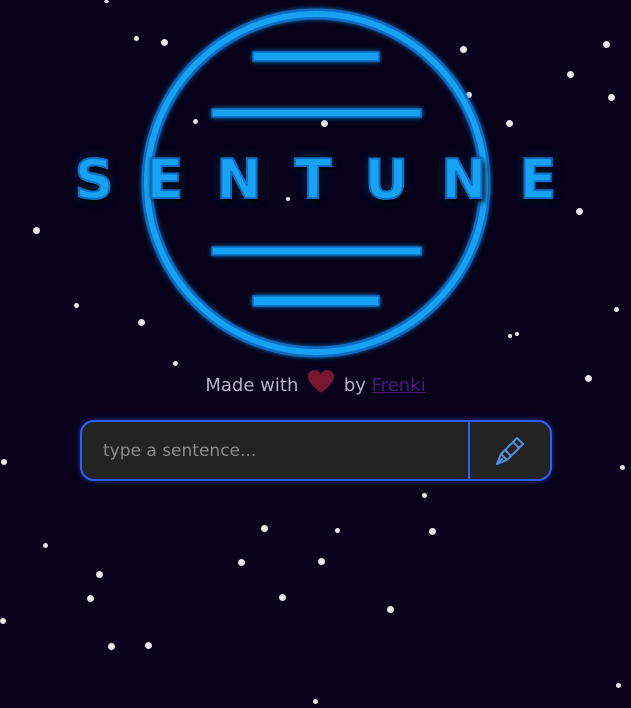 The height and width of the screenshot is (708, 631). Describe the element at coordinates (321, 384) in the screenshot. I see `heart-icon` at that location.